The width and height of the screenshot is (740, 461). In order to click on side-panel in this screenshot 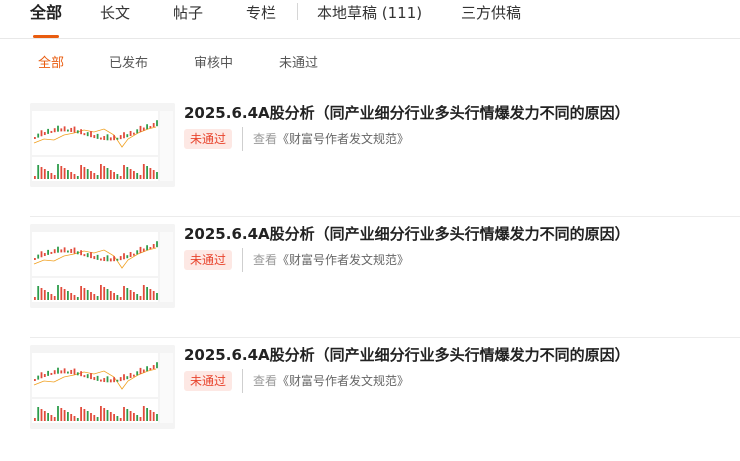, I will do `click(166, 388)`.